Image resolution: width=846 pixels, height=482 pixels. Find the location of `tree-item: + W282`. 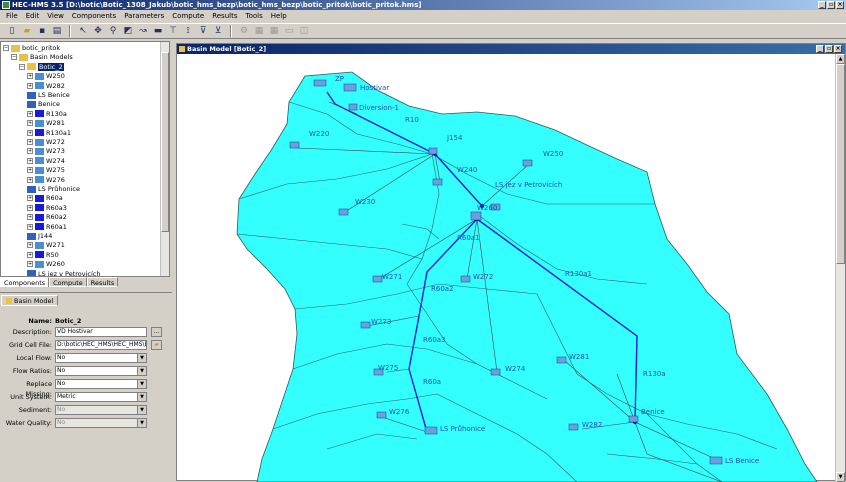

tree-item: + W282 is located at coordinates (46, 86).